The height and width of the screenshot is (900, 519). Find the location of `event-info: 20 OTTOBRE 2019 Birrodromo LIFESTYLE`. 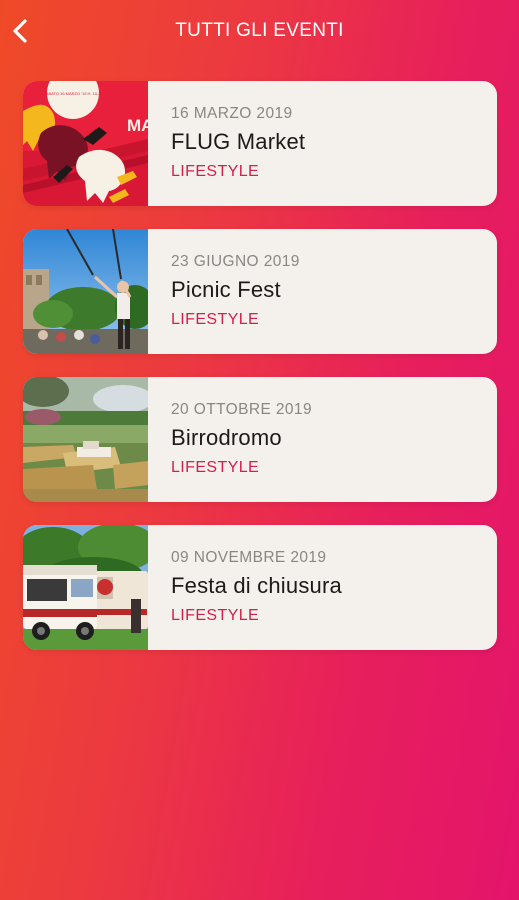

event-info: 20 OTTOBRE 2019 Birrodromo LIFESTYLE is located at coordinates (230, 439).